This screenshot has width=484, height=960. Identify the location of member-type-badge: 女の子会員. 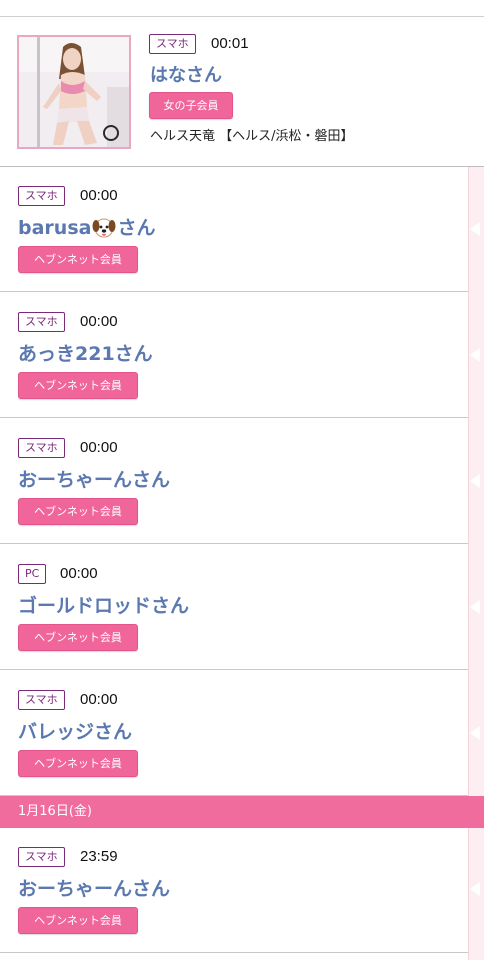
(191, 105).